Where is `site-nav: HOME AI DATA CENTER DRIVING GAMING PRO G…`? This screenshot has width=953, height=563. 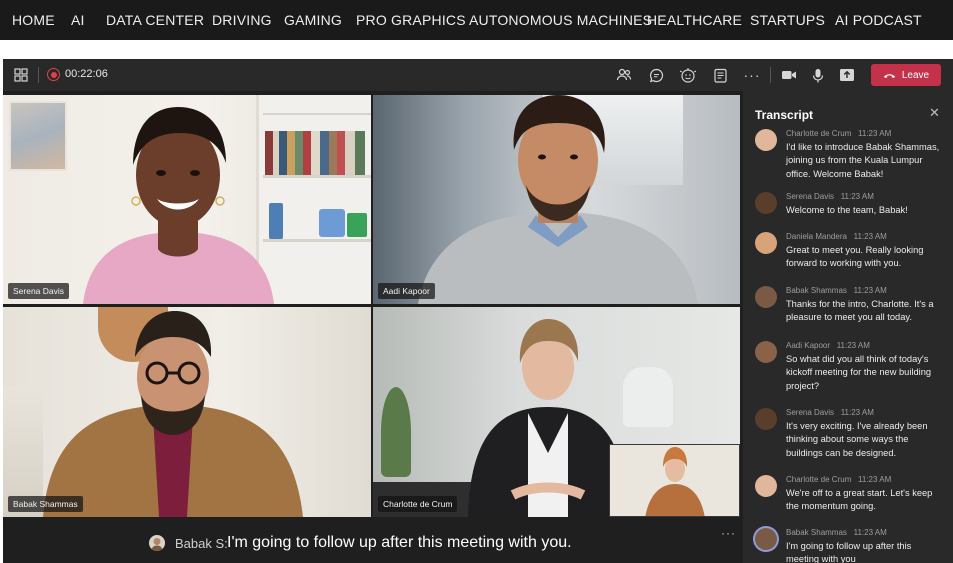 site-nav: HOME AI DATA CENTER DRIVING GAMING PRO G… is located at coordinates (476, 20).